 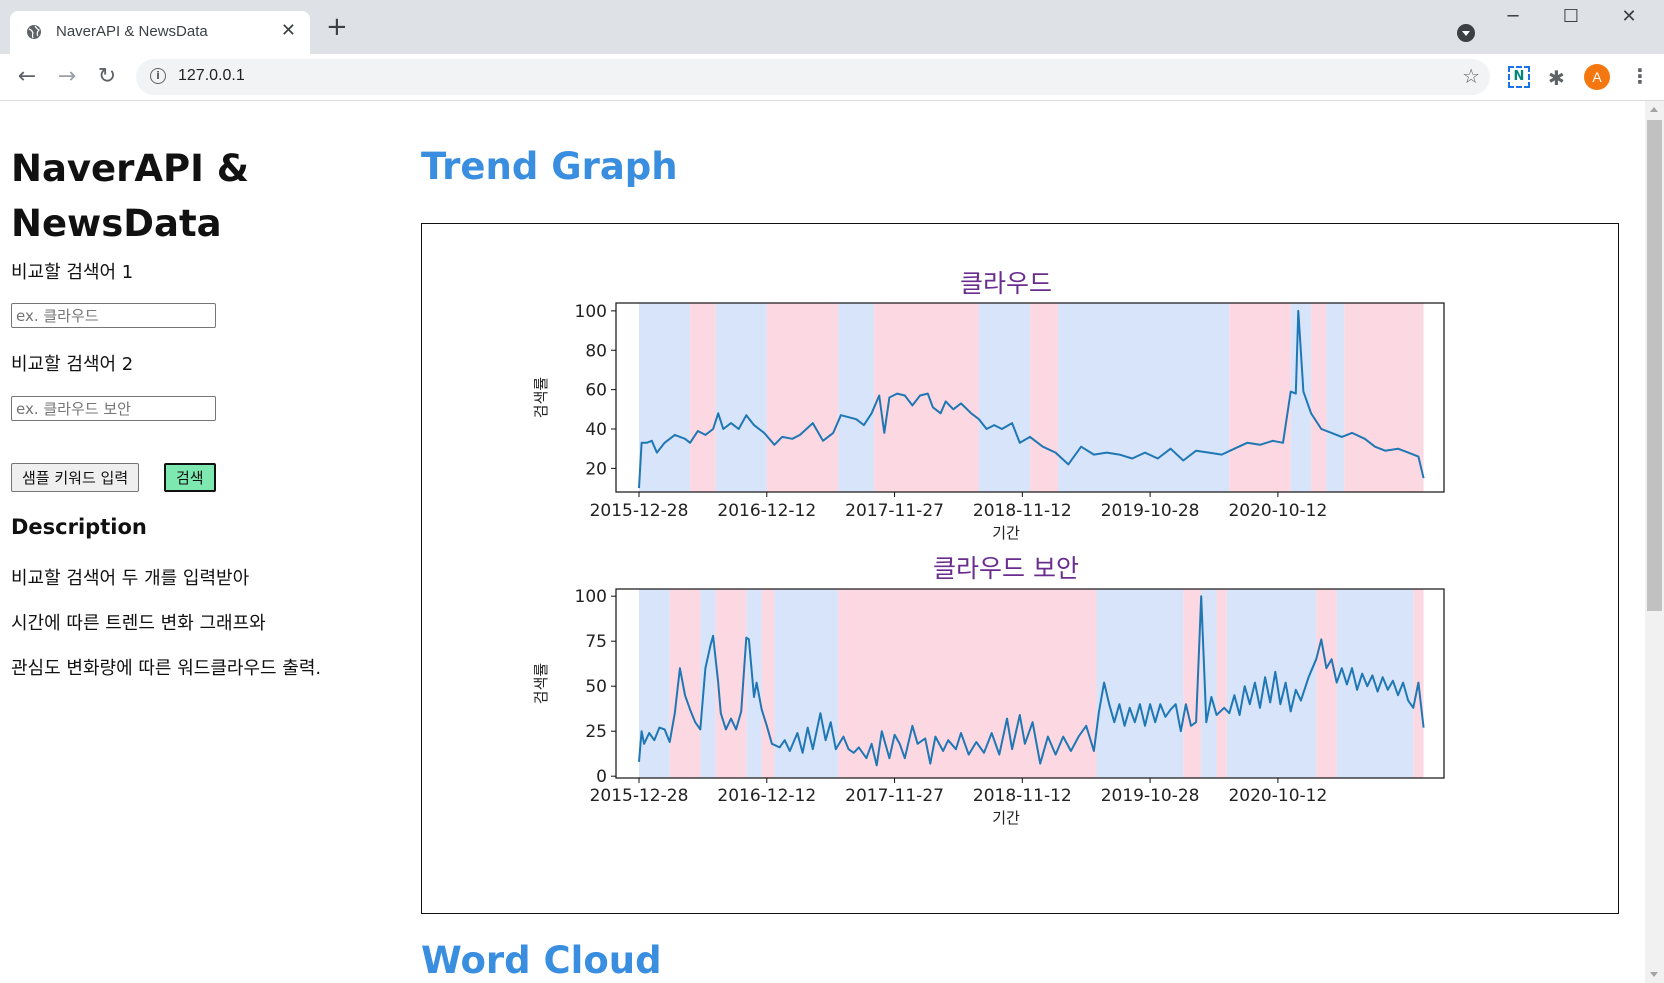 What do you see at coordinates (832, 27) in the screenshot?
I see `tab-bar: NaverAPI & NewsData ✕ + ─ ☐ ✕` at bounding box center [832, 27].